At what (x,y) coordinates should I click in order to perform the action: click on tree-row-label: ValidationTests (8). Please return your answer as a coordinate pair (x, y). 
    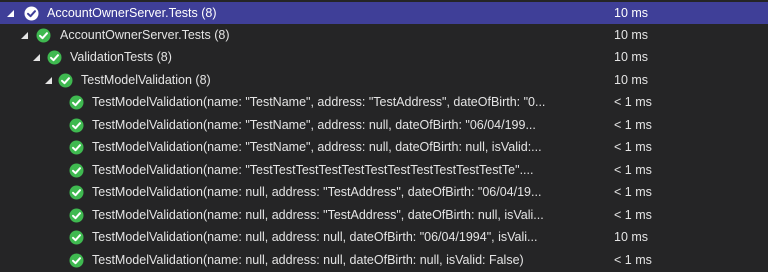
    Looking at the image, I should click on (121, 57).